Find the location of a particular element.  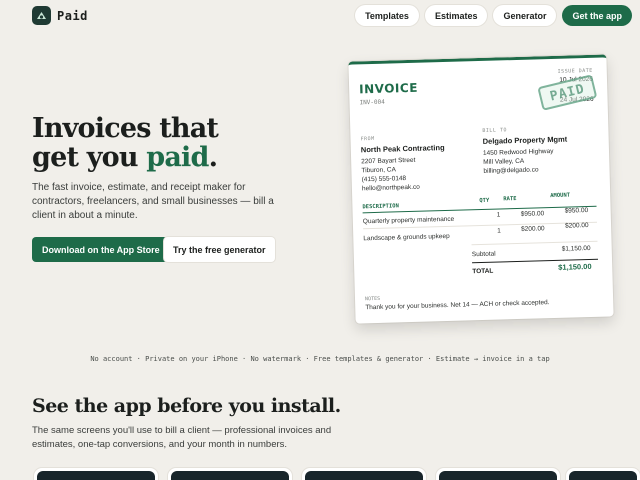

free-generator-button: Try the free generator is located at coordinates (219, 249).